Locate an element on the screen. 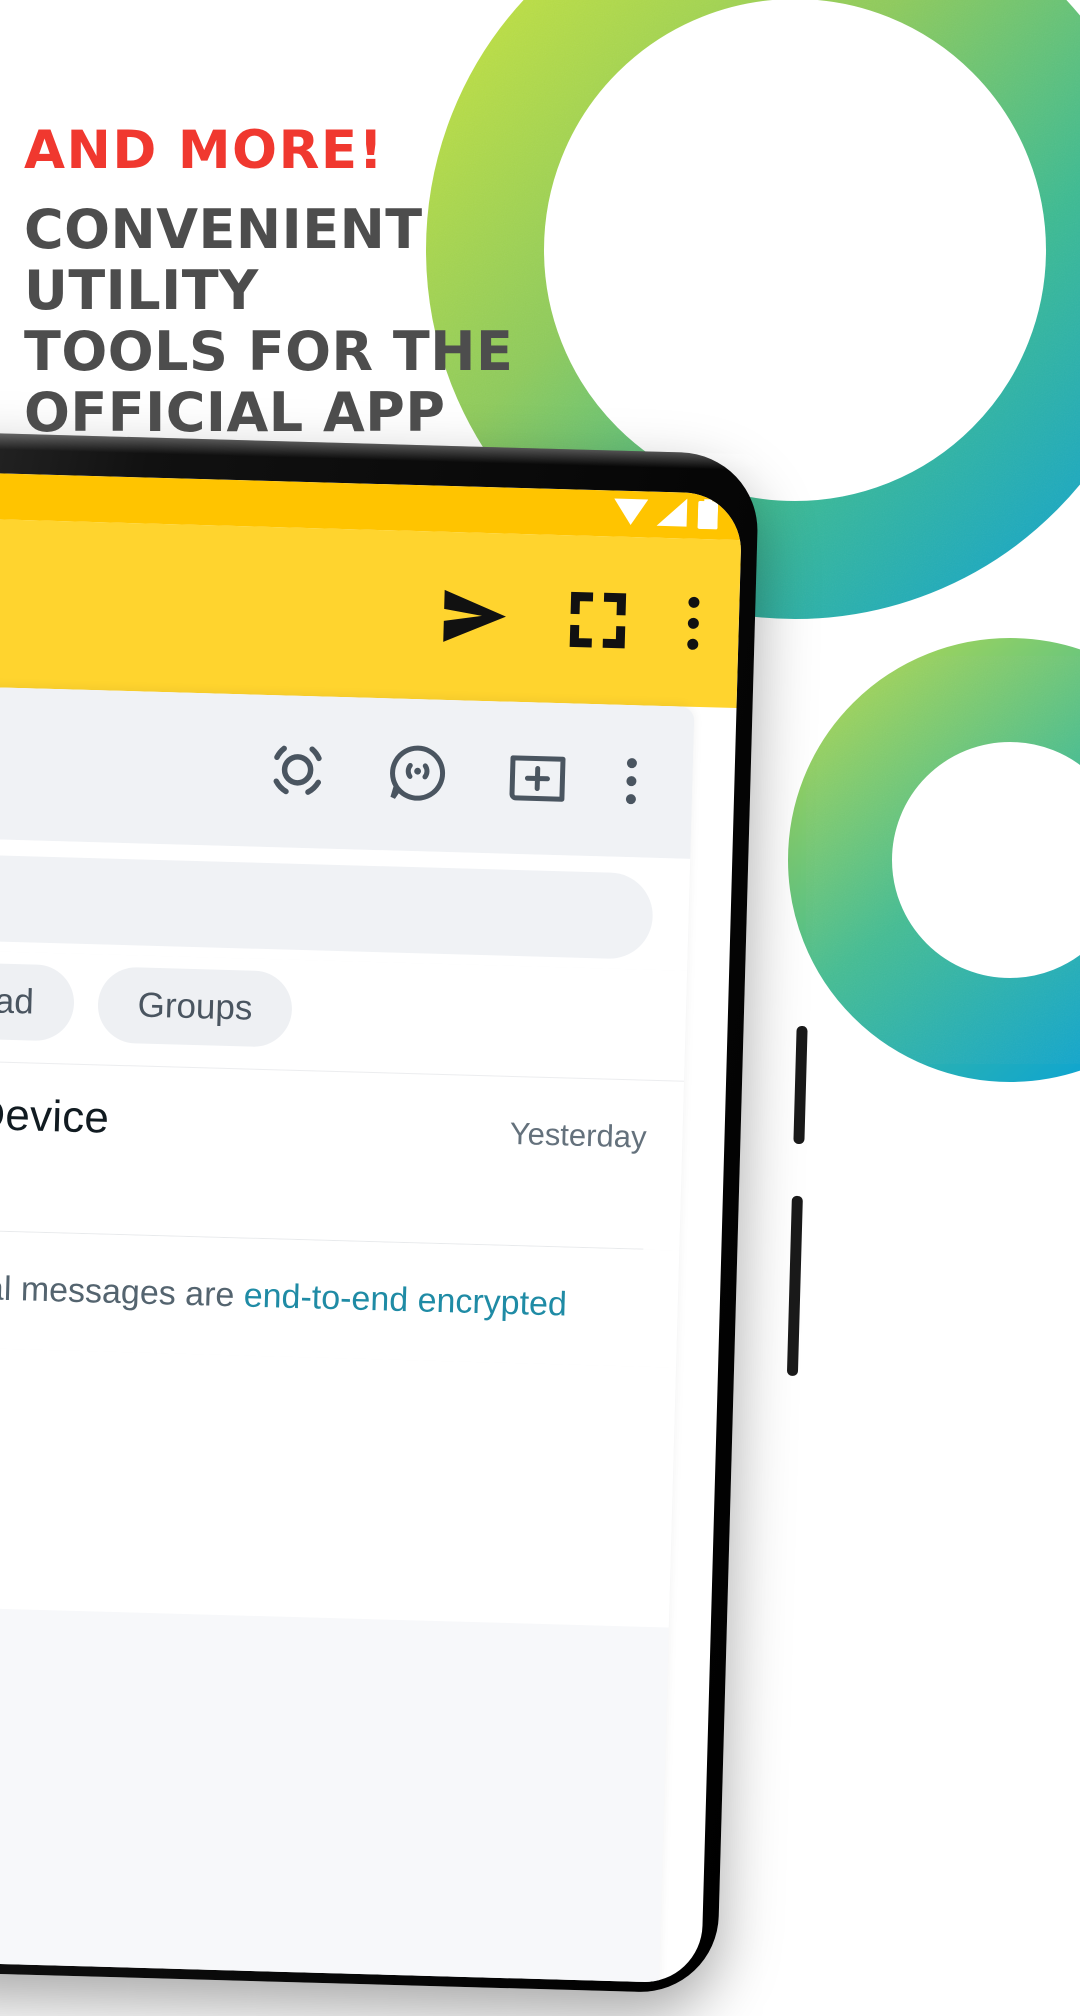 This screenshot has height=2016, width=1080. chat-list: Main Device Yesterday 😌 is located at coordinates (342, 1152).